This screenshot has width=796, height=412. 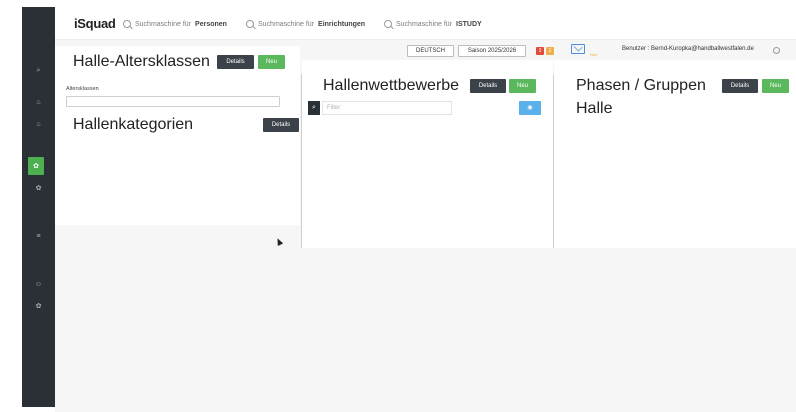 I want to click on search-orgs-prefix: Suchmaschine für, so click(x=286, y=24).